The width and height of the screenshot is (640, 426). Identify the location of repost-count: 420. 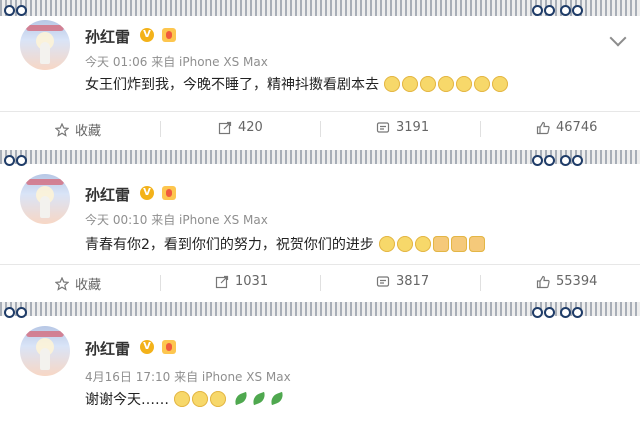
(250, 127).